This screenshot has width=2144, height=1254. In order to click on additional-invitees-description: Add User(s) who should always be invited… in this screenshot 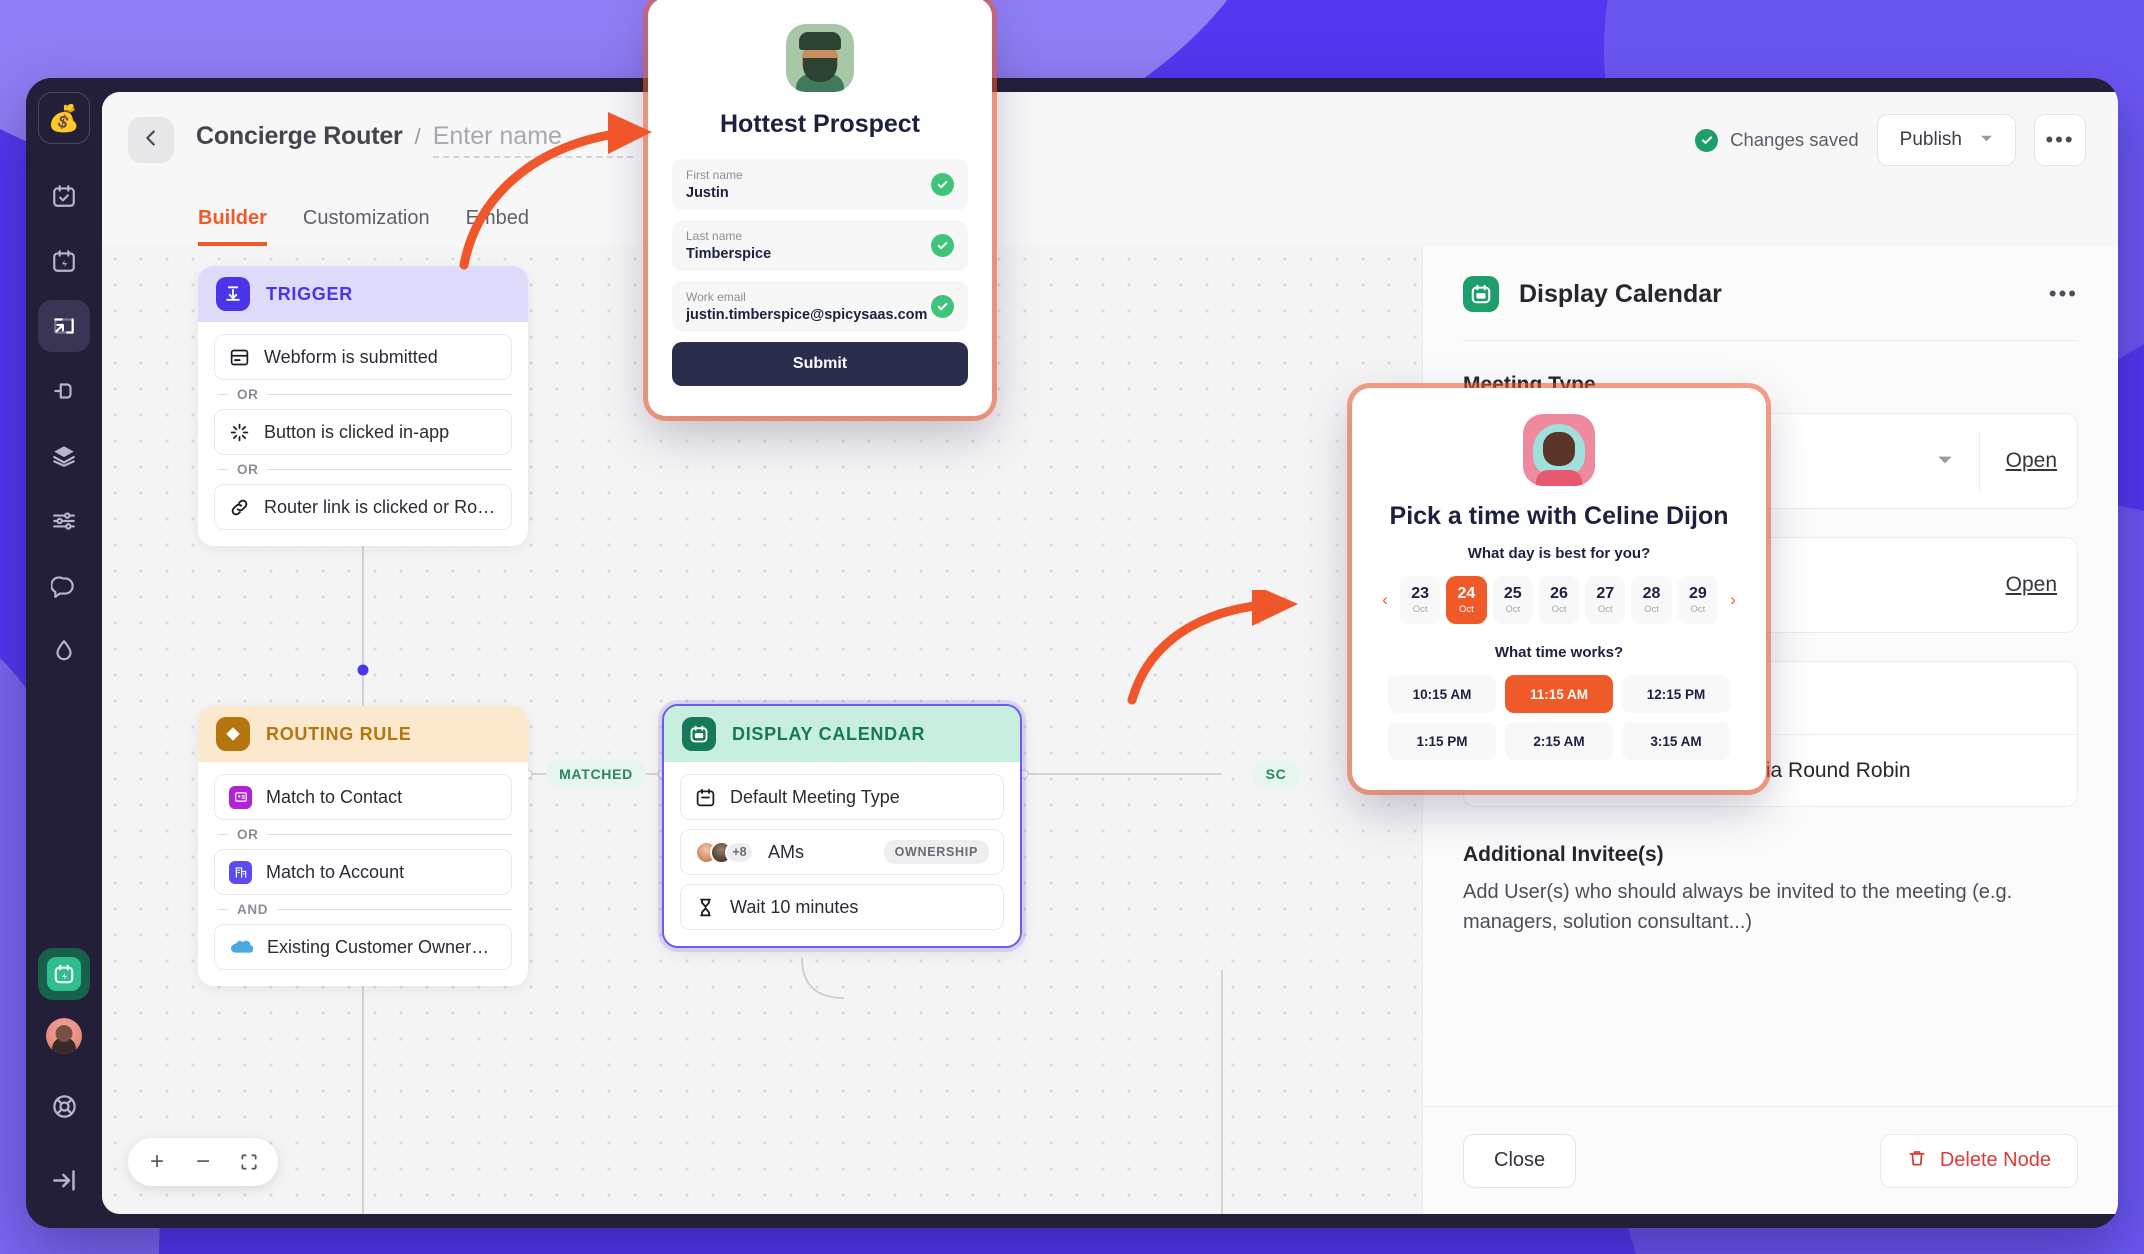, I will do `click(1738, 907)`.